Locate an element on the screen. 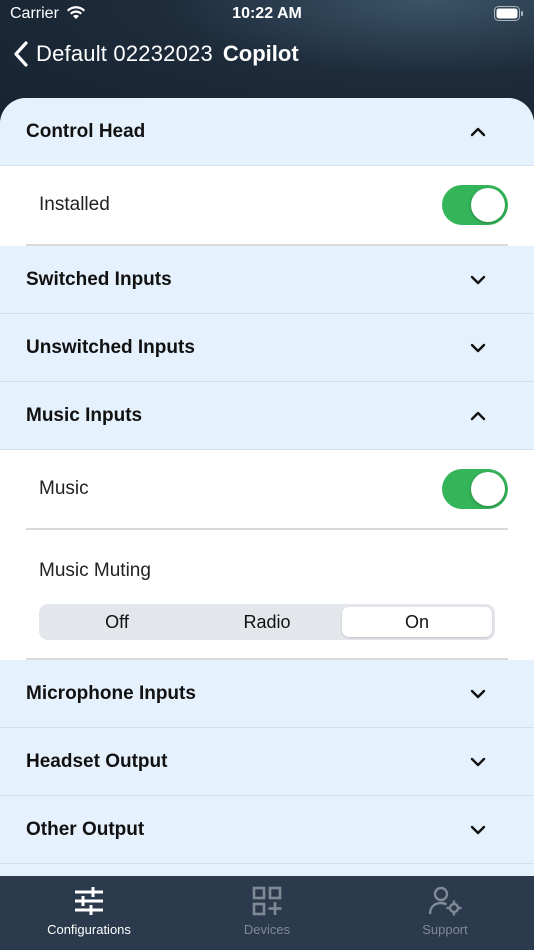 This screenshot has height=950, width=534. section-music-inputs: Music Inputs is located at coordinates (267, 416).